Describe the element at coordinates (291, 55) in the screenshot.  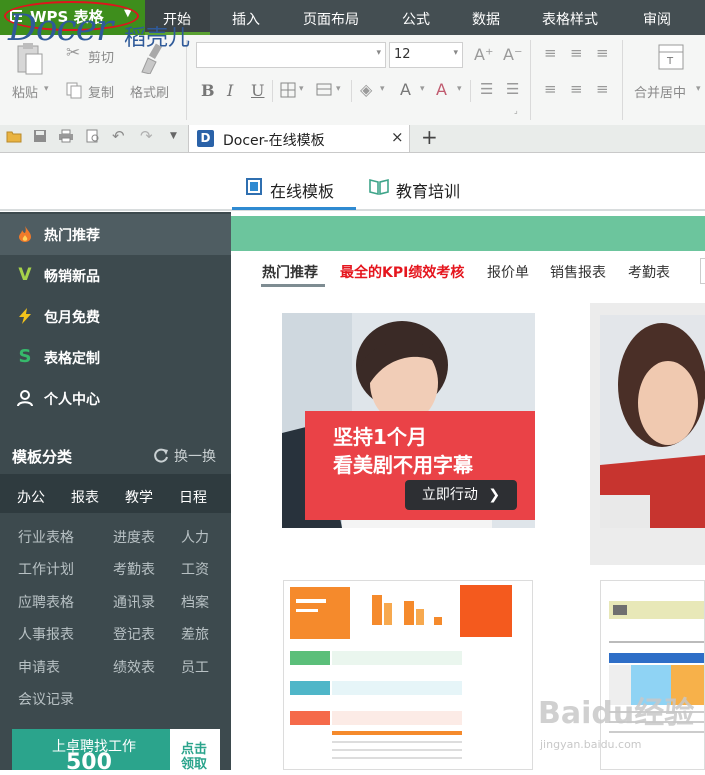
I see `font-name-select: ▾` at that location.